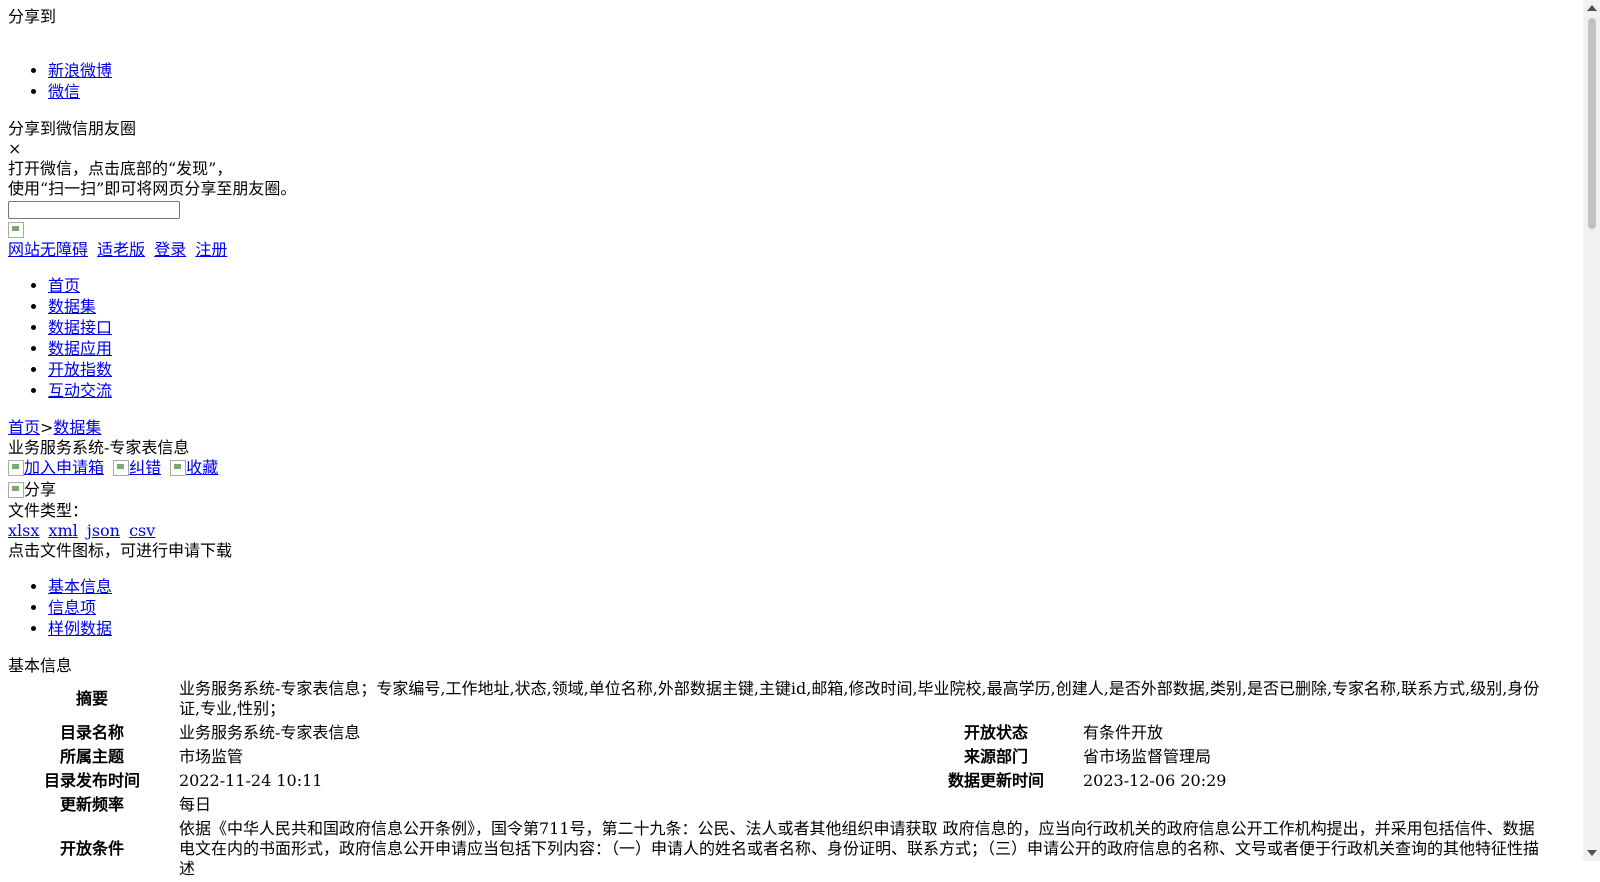 The image size is (1600, 882). I want to click on share-weibo-link: 新浪微博, so click(80, 70).